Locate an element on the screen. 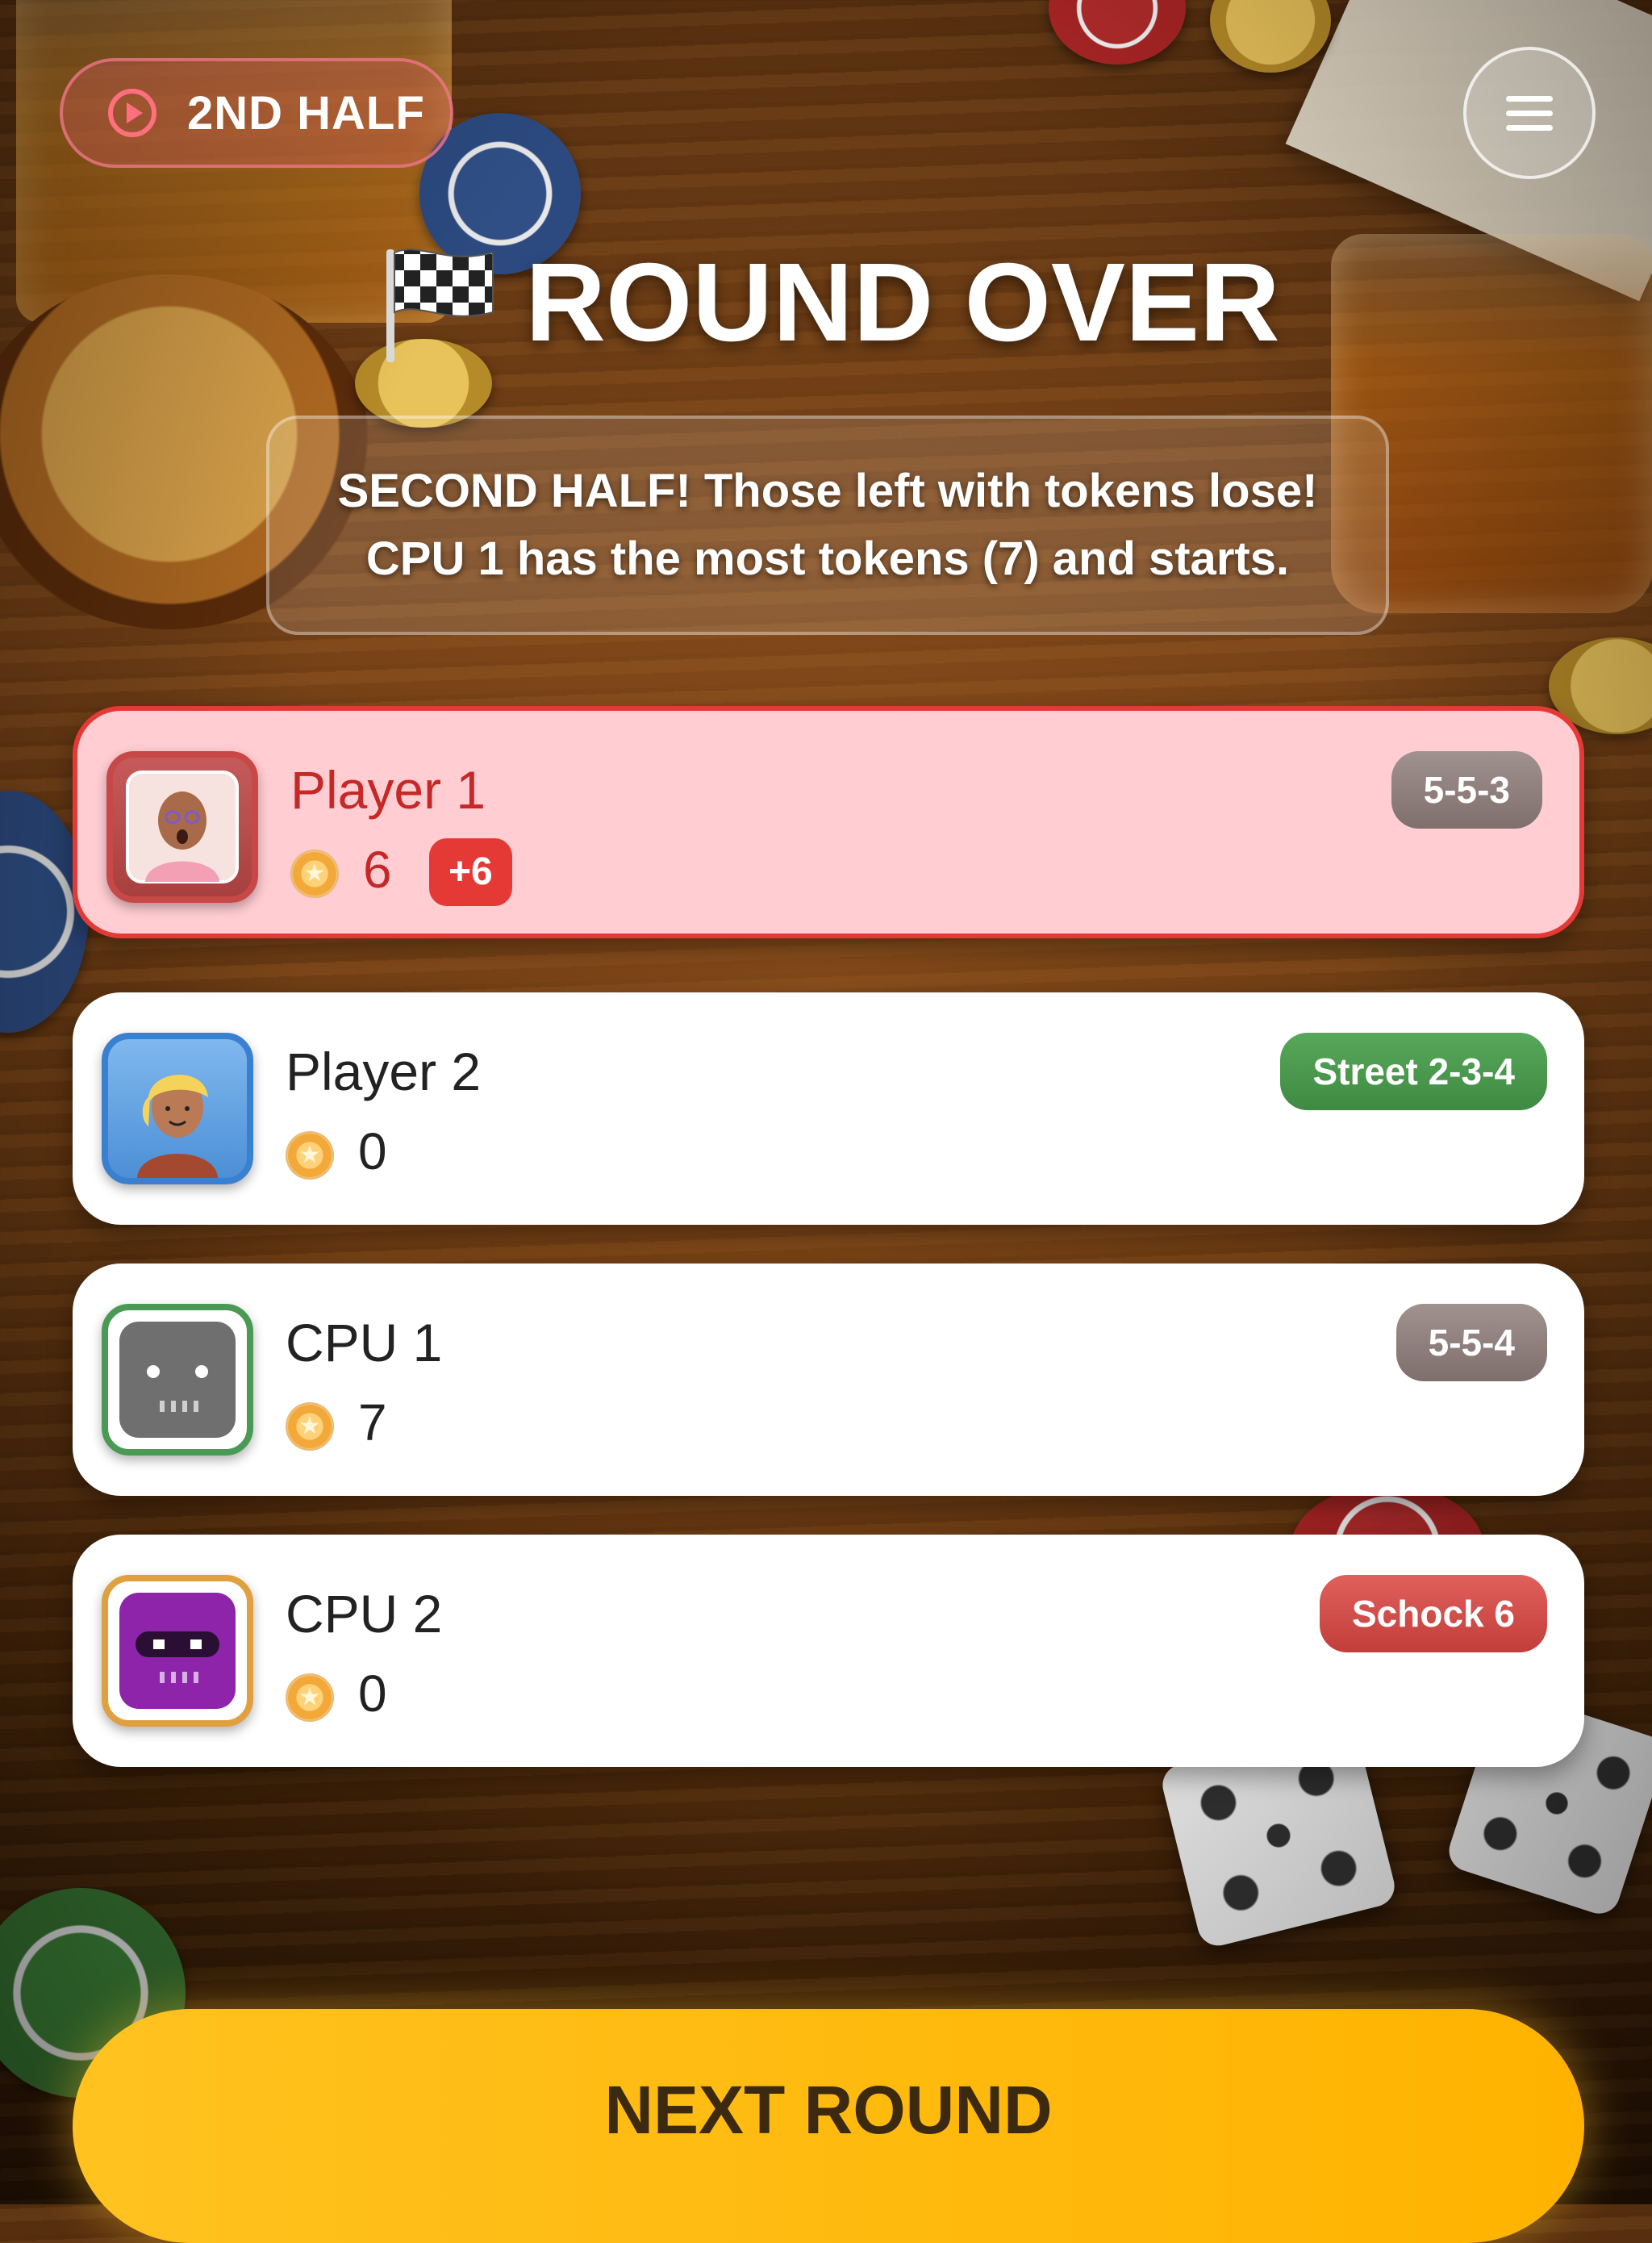 The image size is (1652, 2243). player-card-cpu-2: CPU 2 0 Schock 6 is located at coordinates (829, 1651).